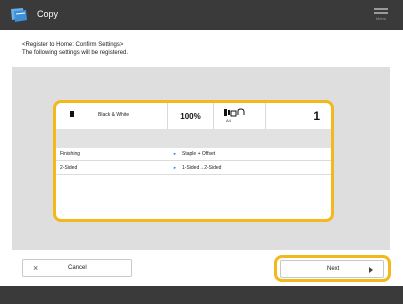  What do you see at coordinates (19, 15) in the screenshot?
I see `copy-app-icon` at bounding box center [19, 15].